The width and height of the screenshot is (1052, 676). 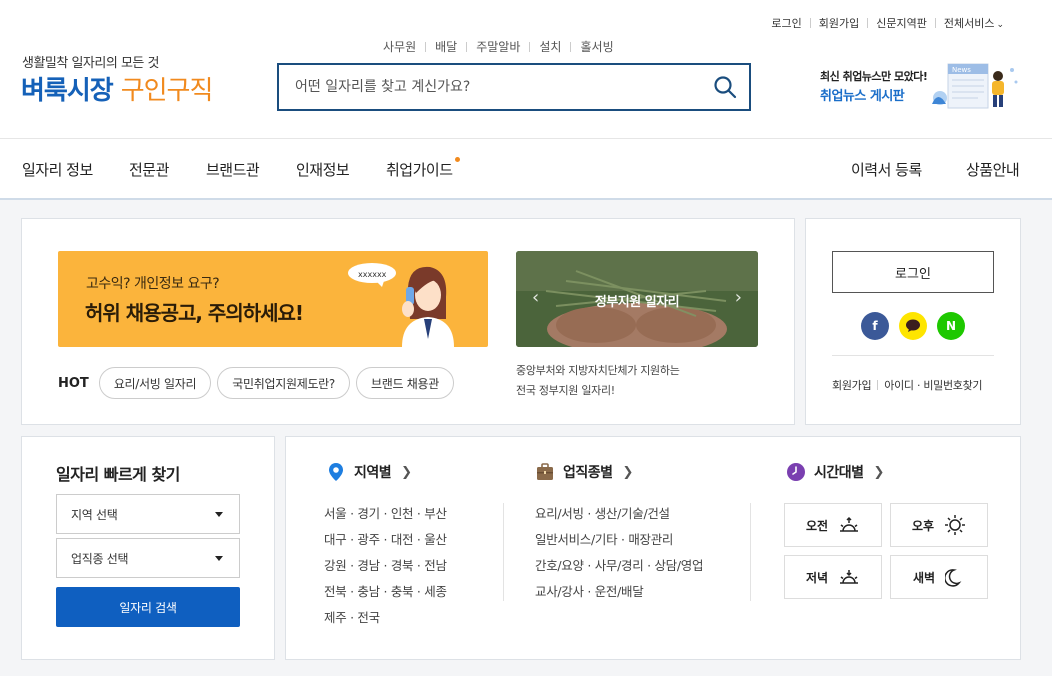 What do you see at coordinates (446, 46) in the screenshot?
I see `keyword-link: 배달` at bounding box center [446, 46].